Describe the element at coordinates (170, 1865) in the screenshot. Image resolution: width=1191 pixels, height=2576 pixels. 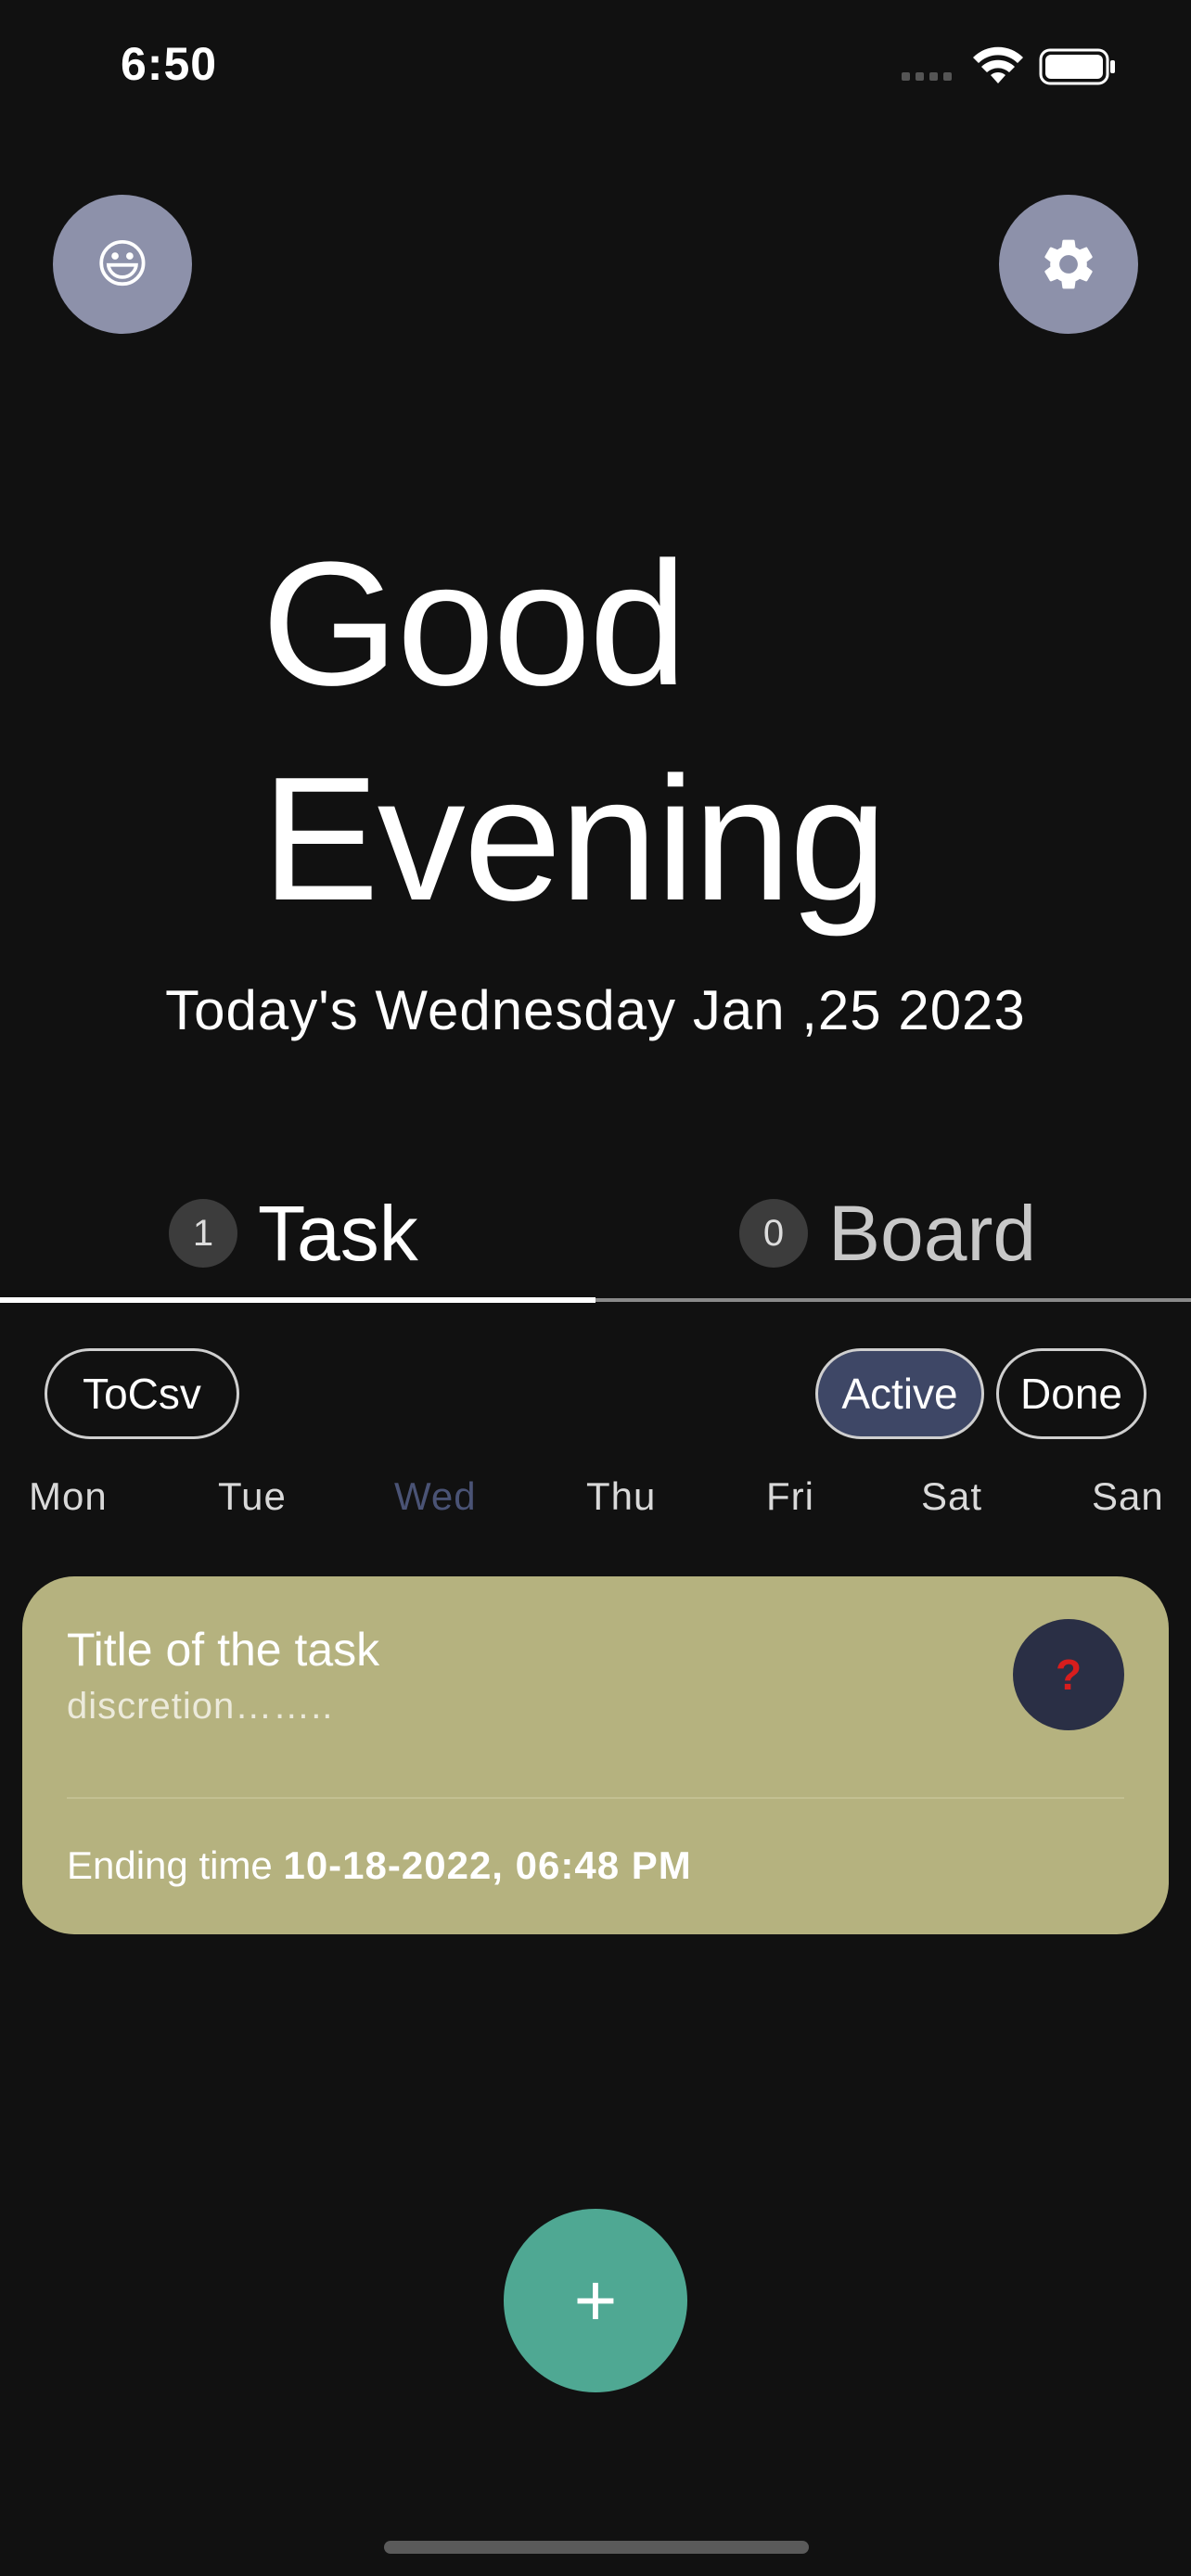
I see `ending-time-label: Ending time` at that location.